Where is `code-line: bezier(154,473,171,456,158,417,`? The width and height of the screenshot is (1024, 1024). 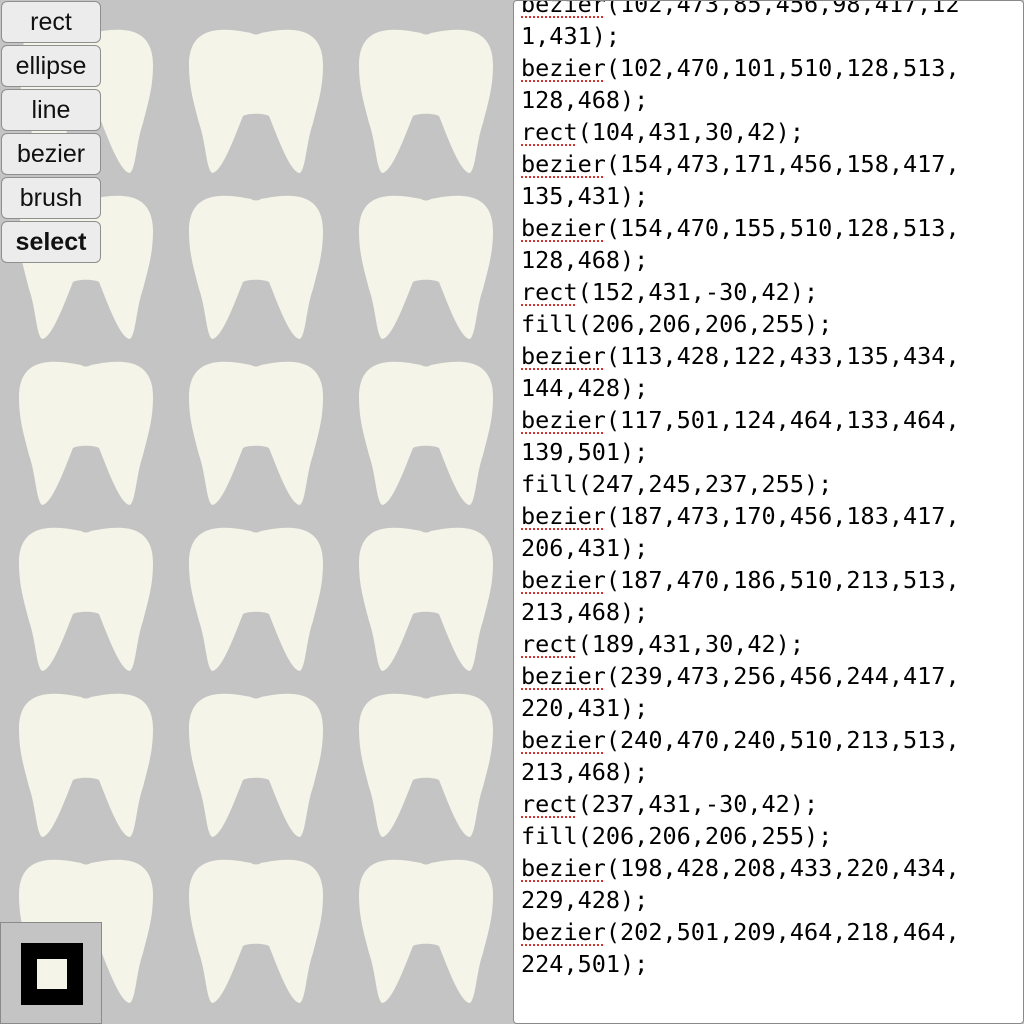 code-line: bezier(154,473,171,456,158,417, is located at coordinates (740, 164).